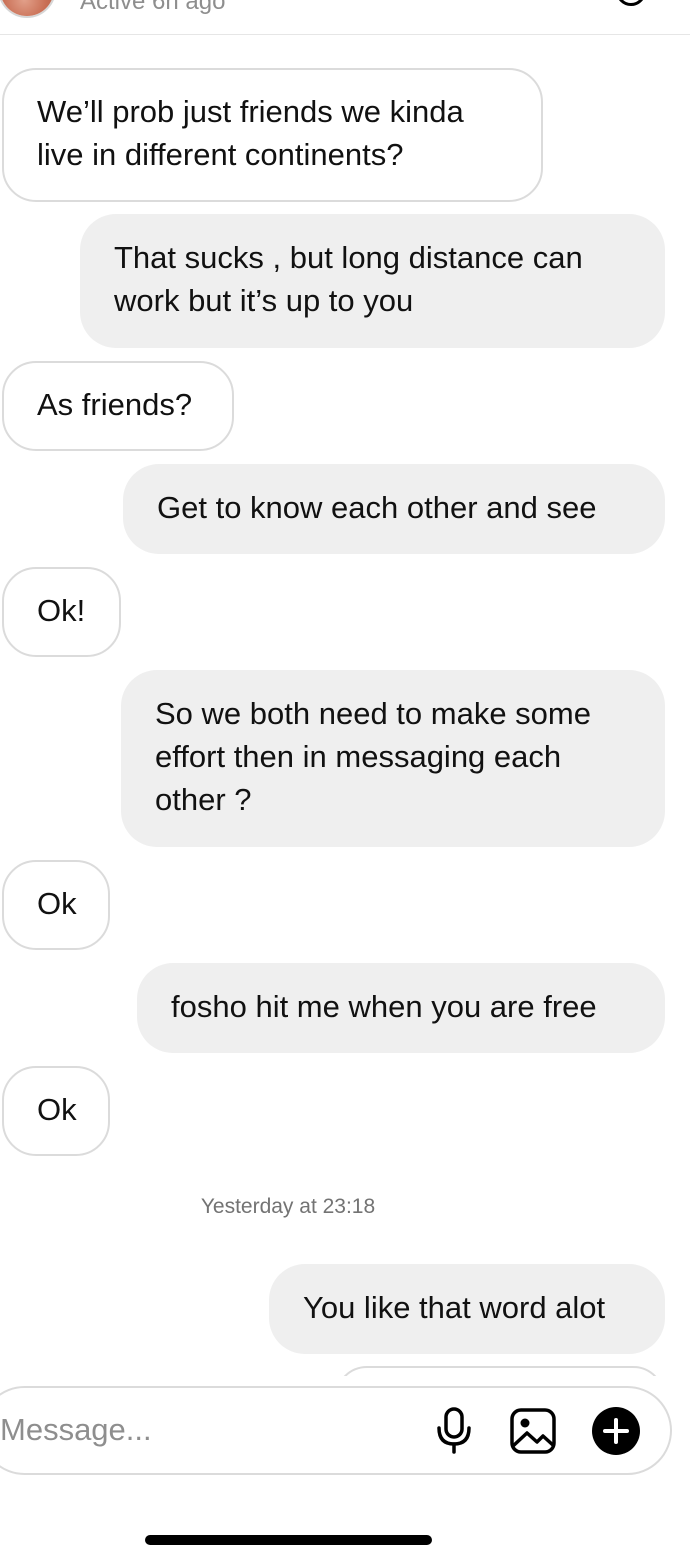  What do you see at coordinates (153, 7) in the screenshot?
I see `active-status: Active 6h ago` at bounding box center [153, 7].